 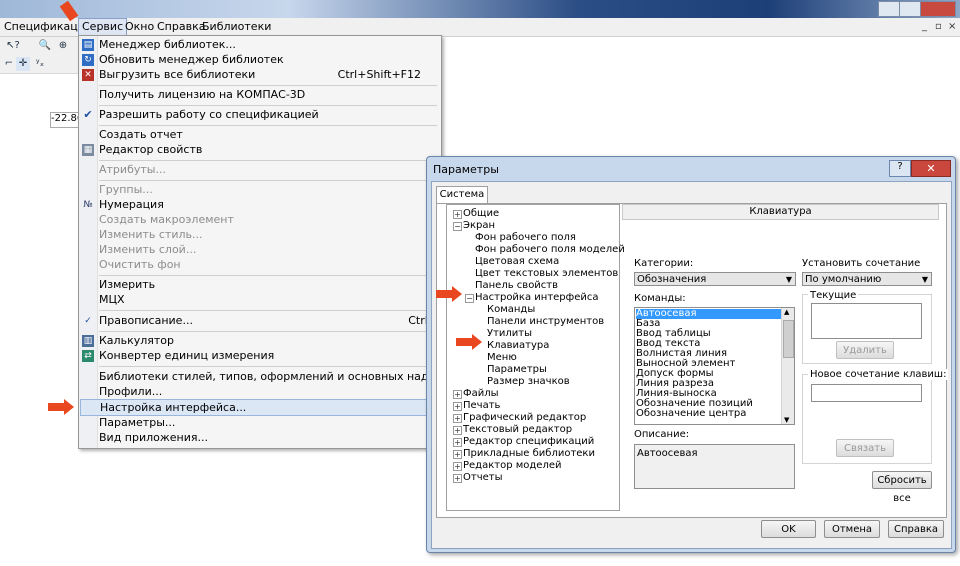 I want to click on close-window-button, so click(x=938, y=9).